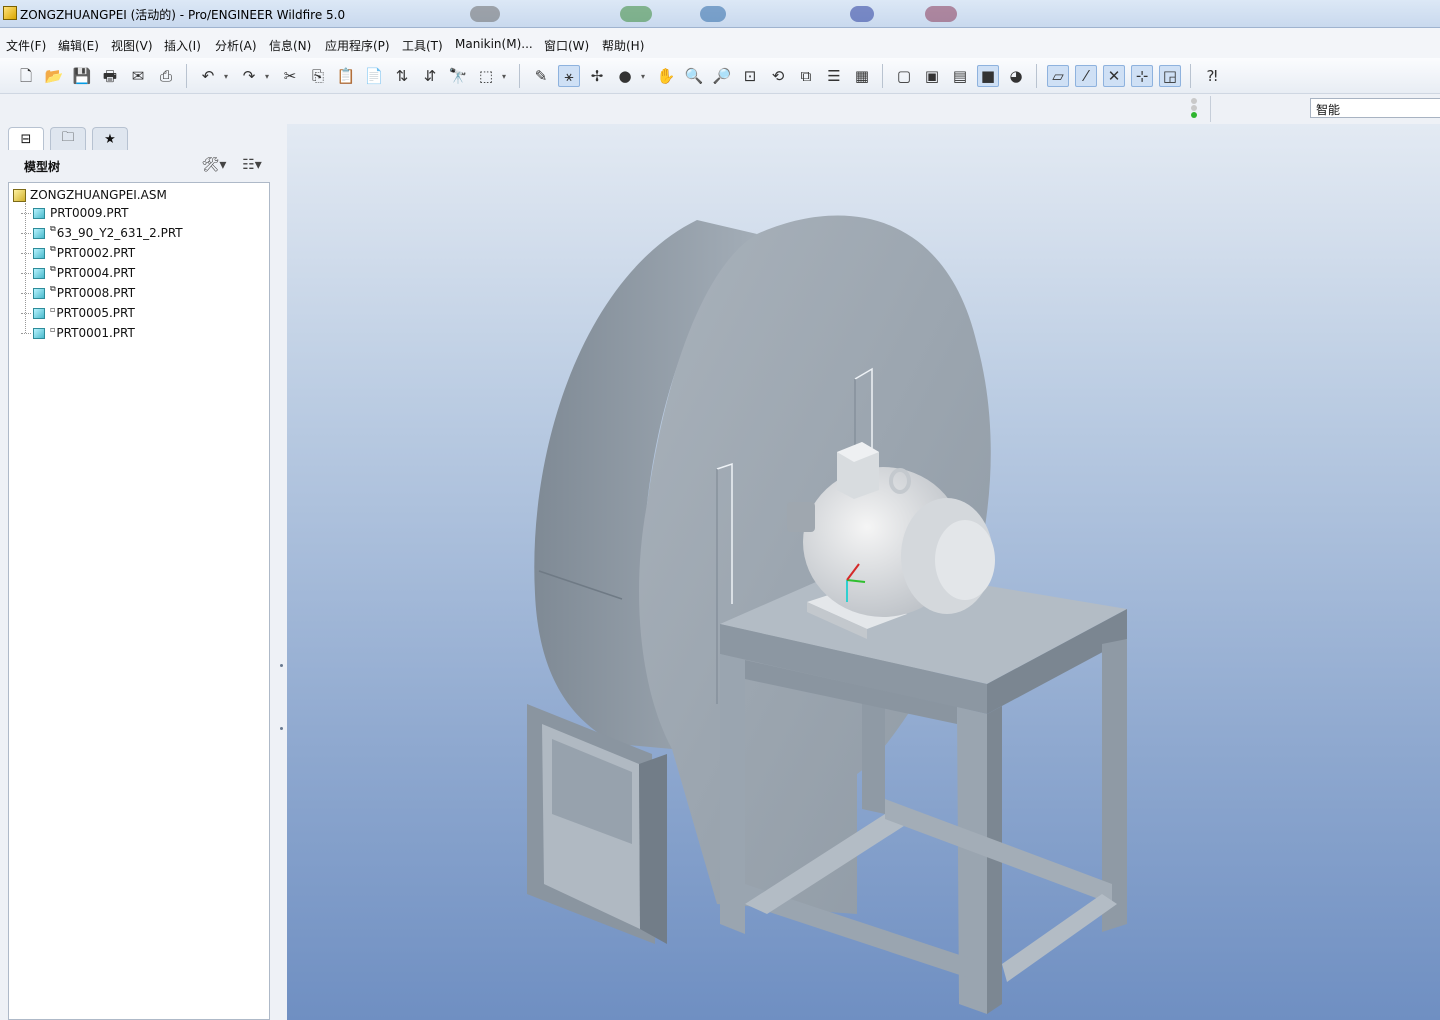  What do you see at coordinates (504, 76) in the screenshot?
I see `select-dropdown-icon: ▾` at bounding box center [504, 76].